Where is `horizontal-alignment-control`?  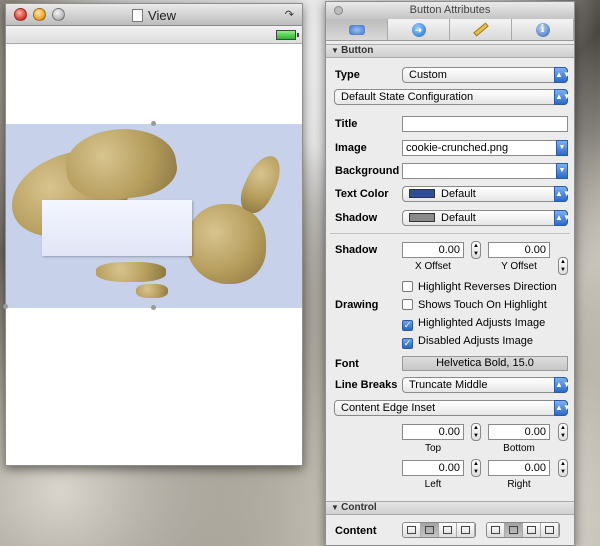 horizontal-alignment-control is located at coordinates (439, 530).